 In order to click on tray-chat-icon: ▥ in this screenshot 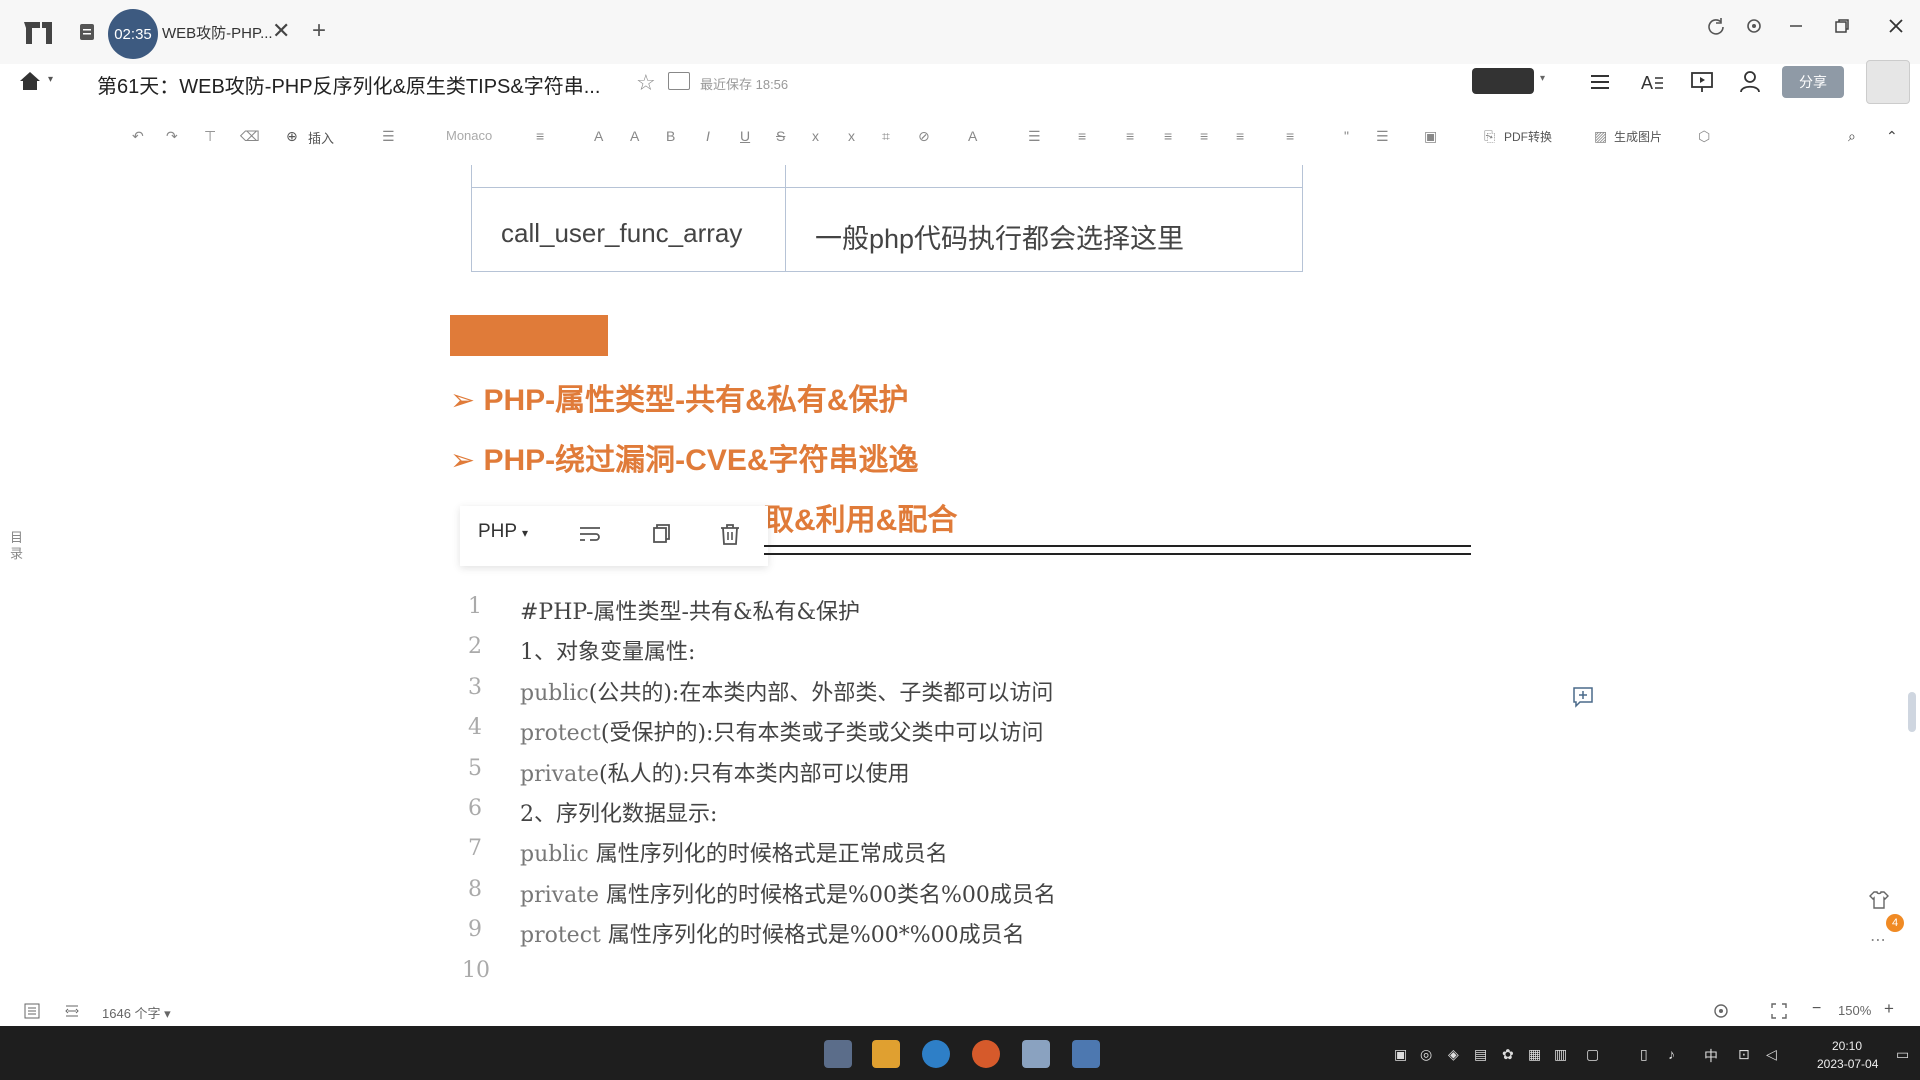, I will do `click(1560, 1054)`.